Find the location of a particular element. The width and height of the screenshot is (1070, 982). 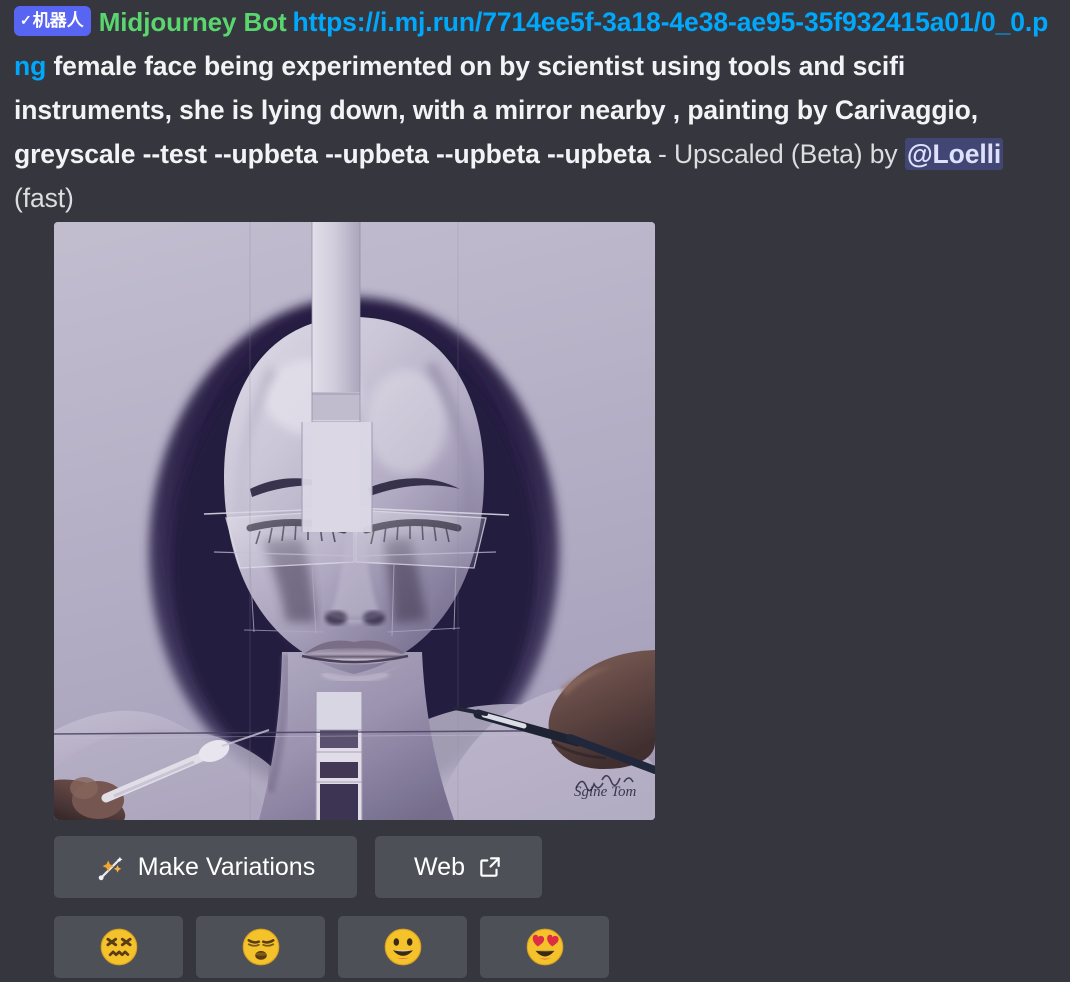

external-link-icon is located at coordinates (490, 867).